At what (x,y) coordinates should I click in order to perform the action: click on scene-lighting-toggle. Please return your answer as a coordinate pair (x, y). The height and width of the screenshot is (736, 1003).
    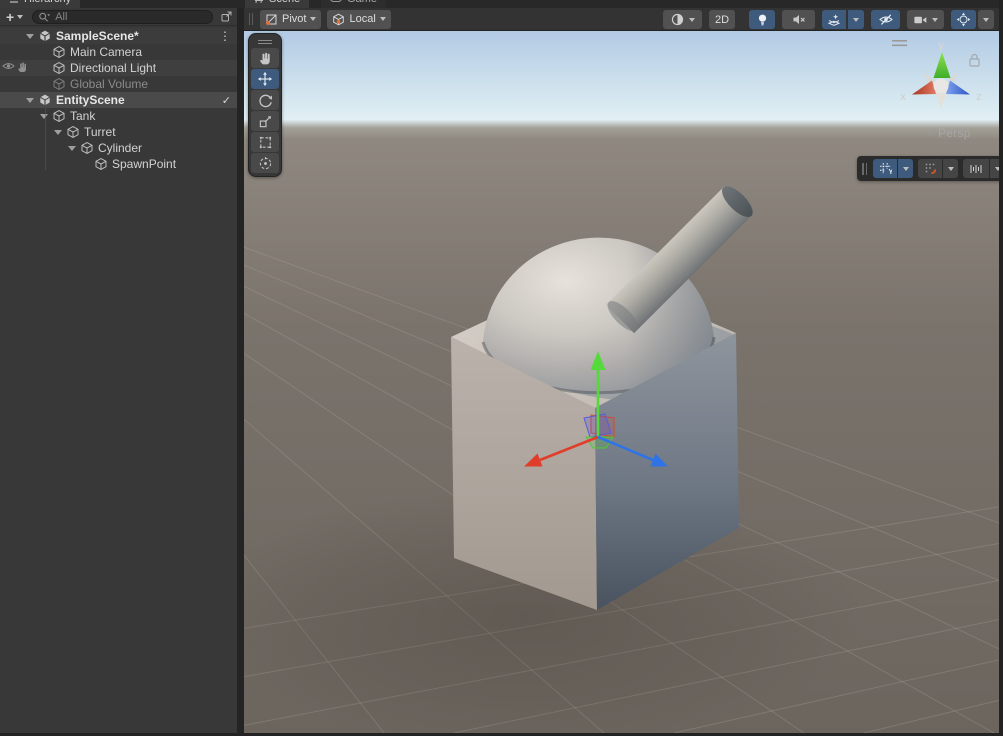
    Looking at the image, I should click on (762, 19).